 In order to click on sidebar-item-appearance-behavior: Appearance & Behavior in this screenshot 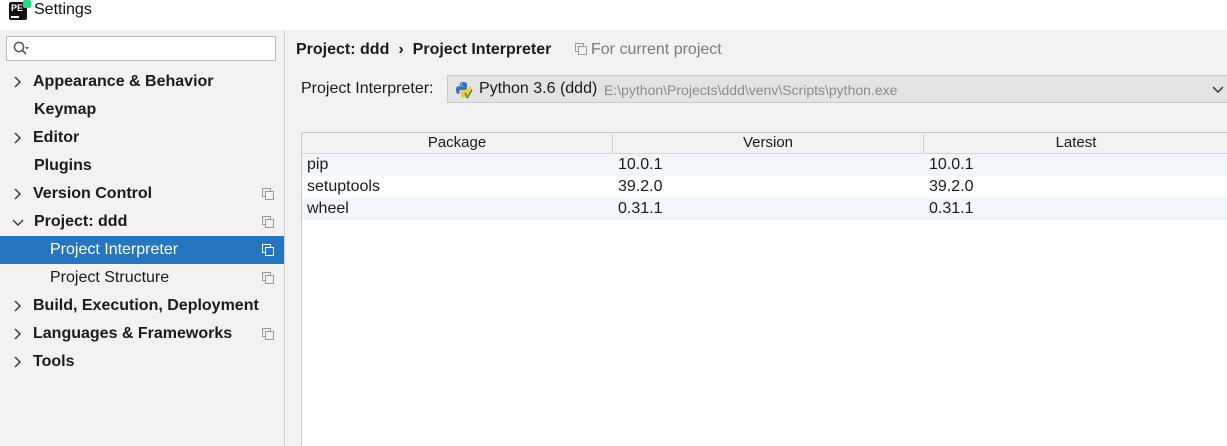, I will do `click(142, 82)`.